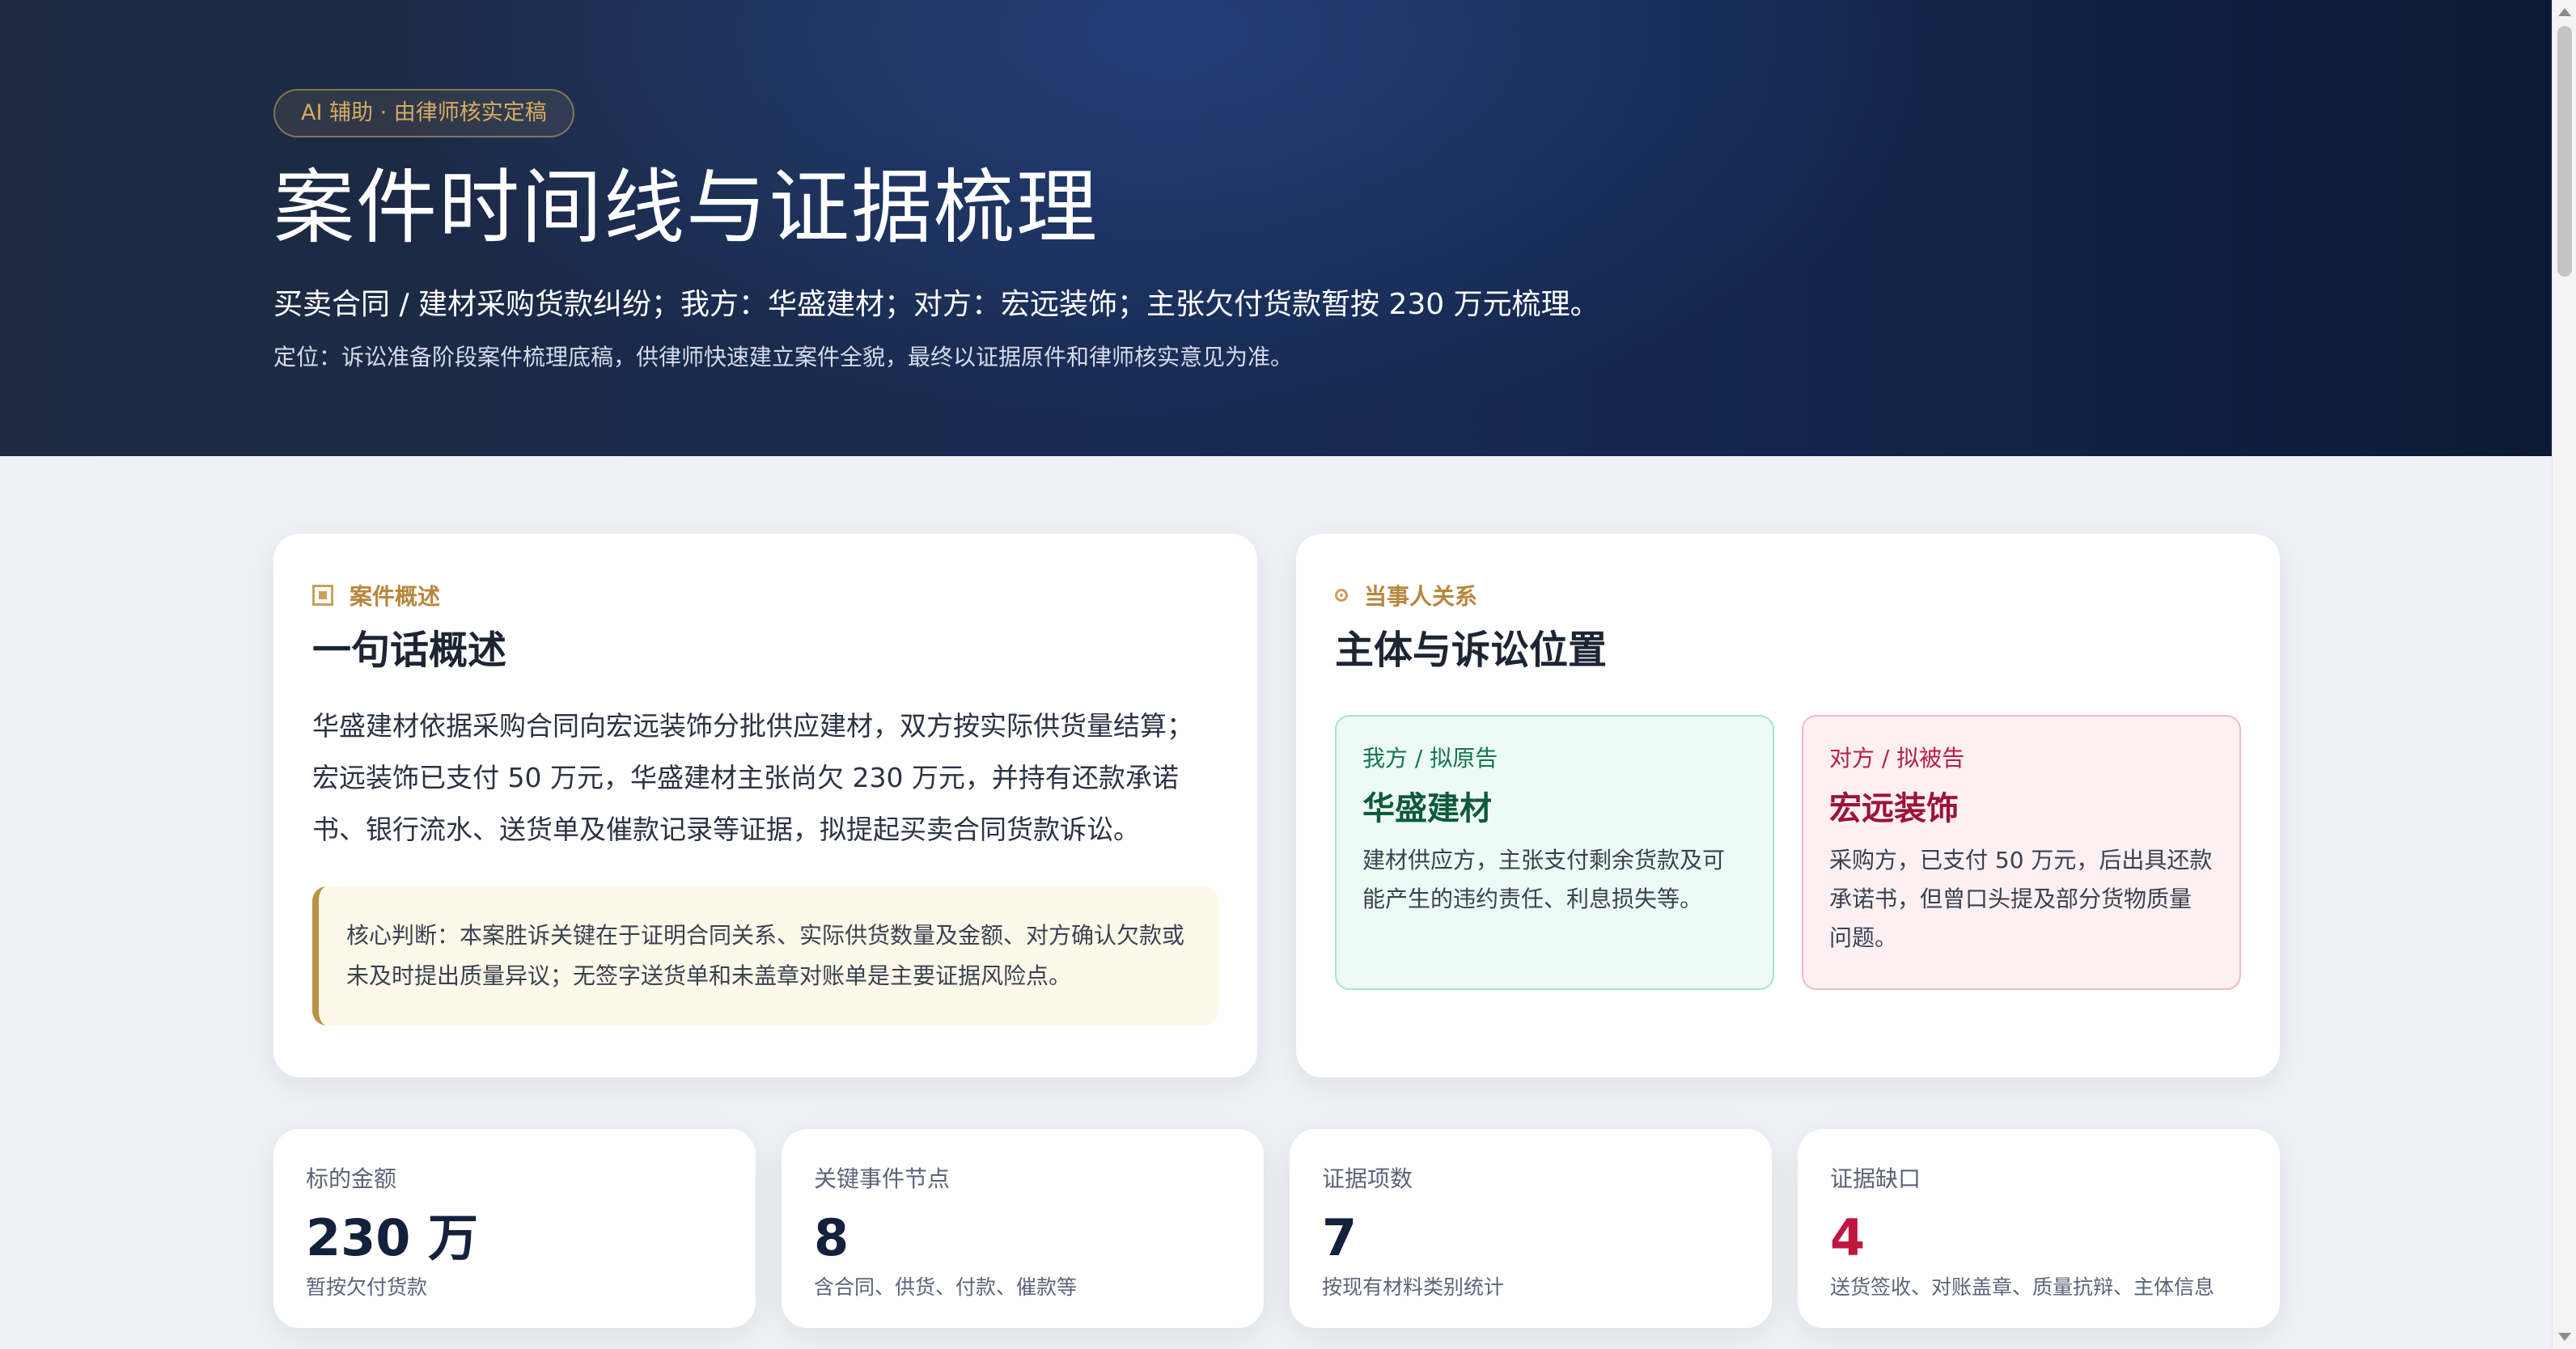 The width and height of the screenshot is (2576, 1349). What do you see at coordinates (2022, 1287) in the screenshot?
I see `stat-description: 送货签收、对账盖章、质量抗辩、主体信息` at bounding box center [2022, 1287].